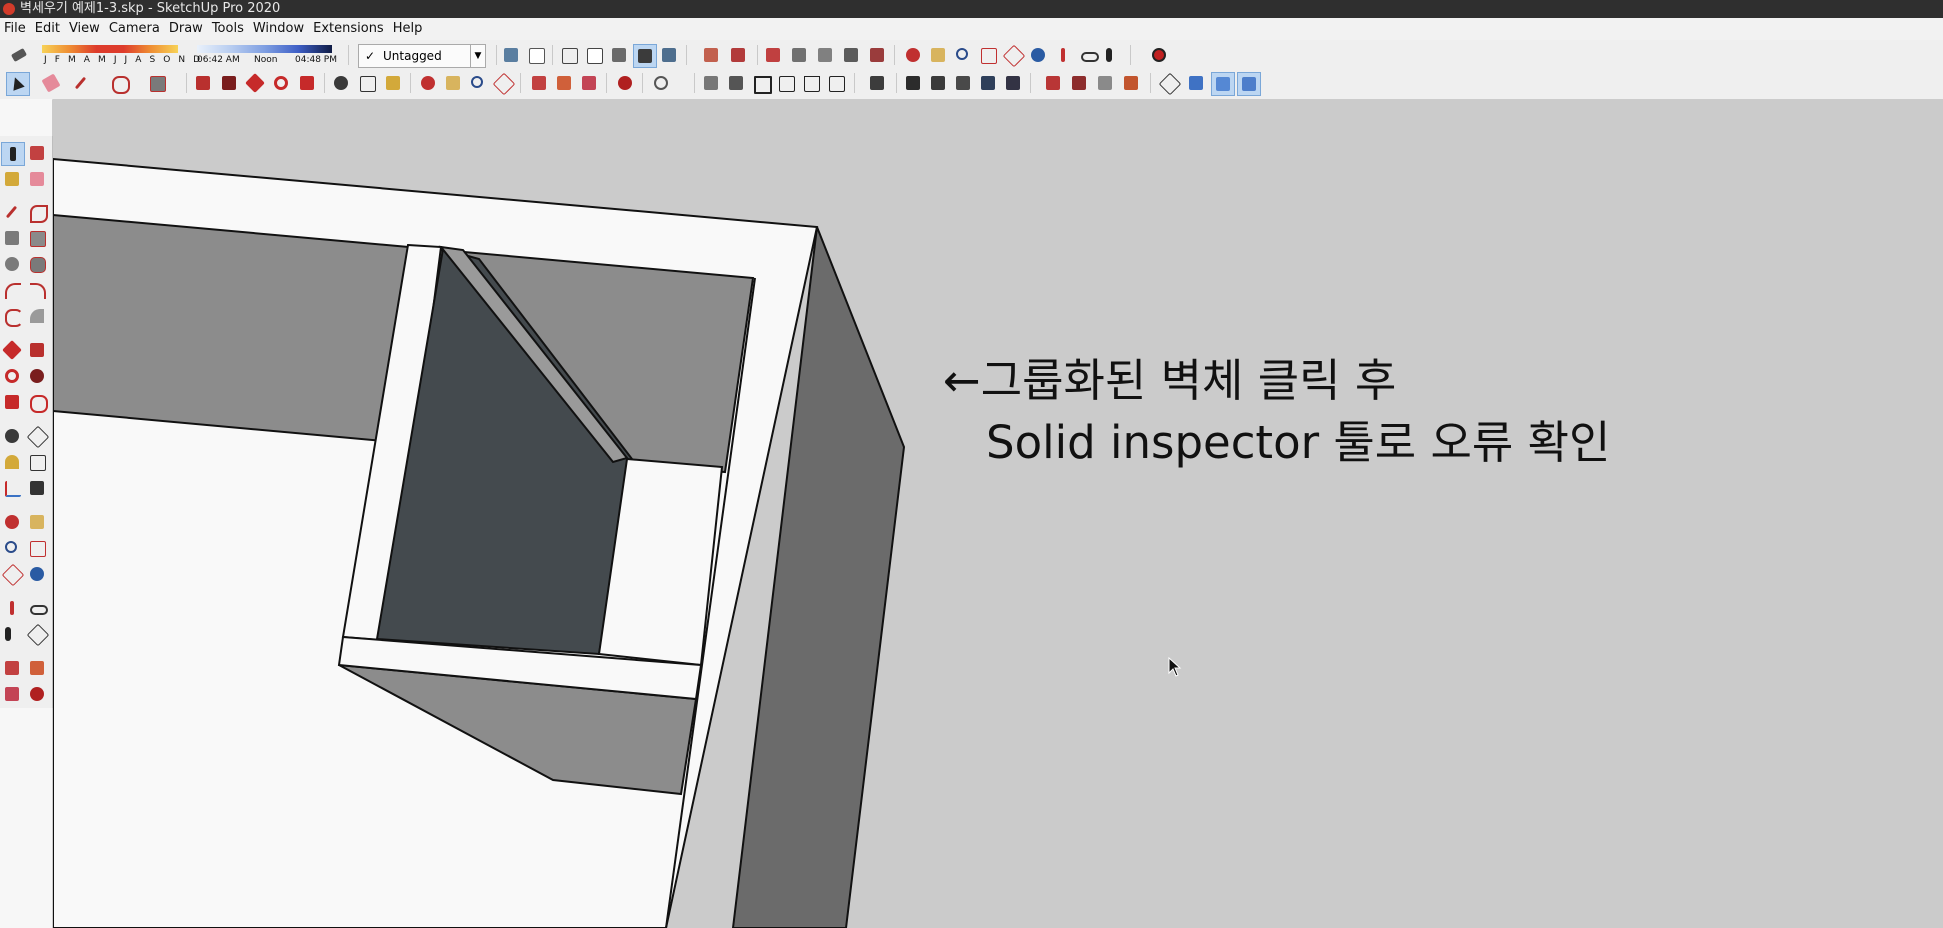 The width and height of the screenshot is (1943, 928). I want to click on line-icon, so click(12, 212).